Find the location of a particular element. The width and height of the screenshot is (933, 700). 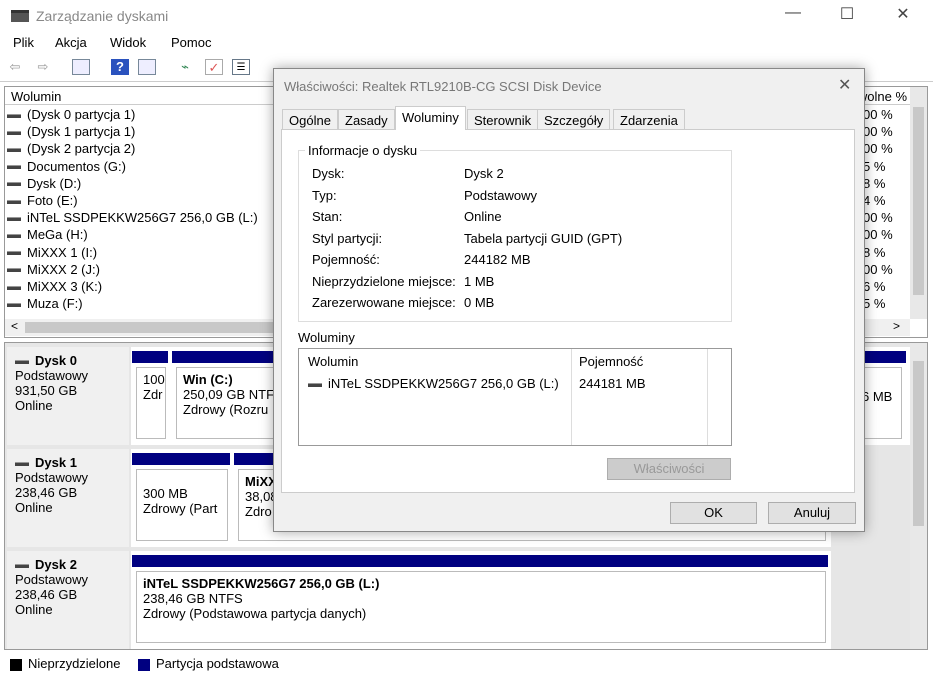

title-bar: Zarządzanie dyskami — ☐ ✕ is located at coordinates (466, 16).